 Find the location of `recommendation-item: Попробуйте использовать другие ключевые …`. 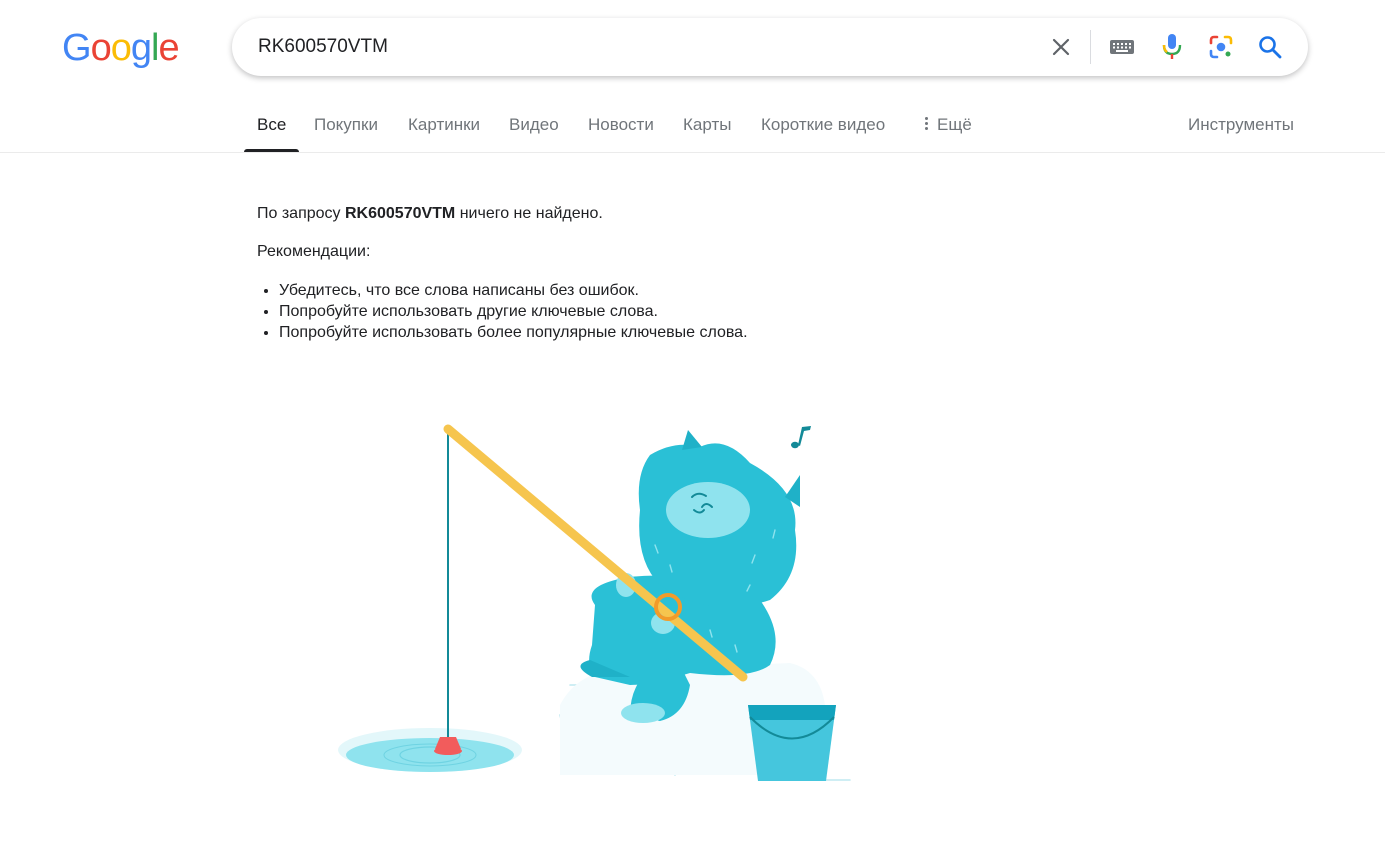

recommendation-item: Попробуйте использовать другие ключевые … is located at coordinates (618, 311).